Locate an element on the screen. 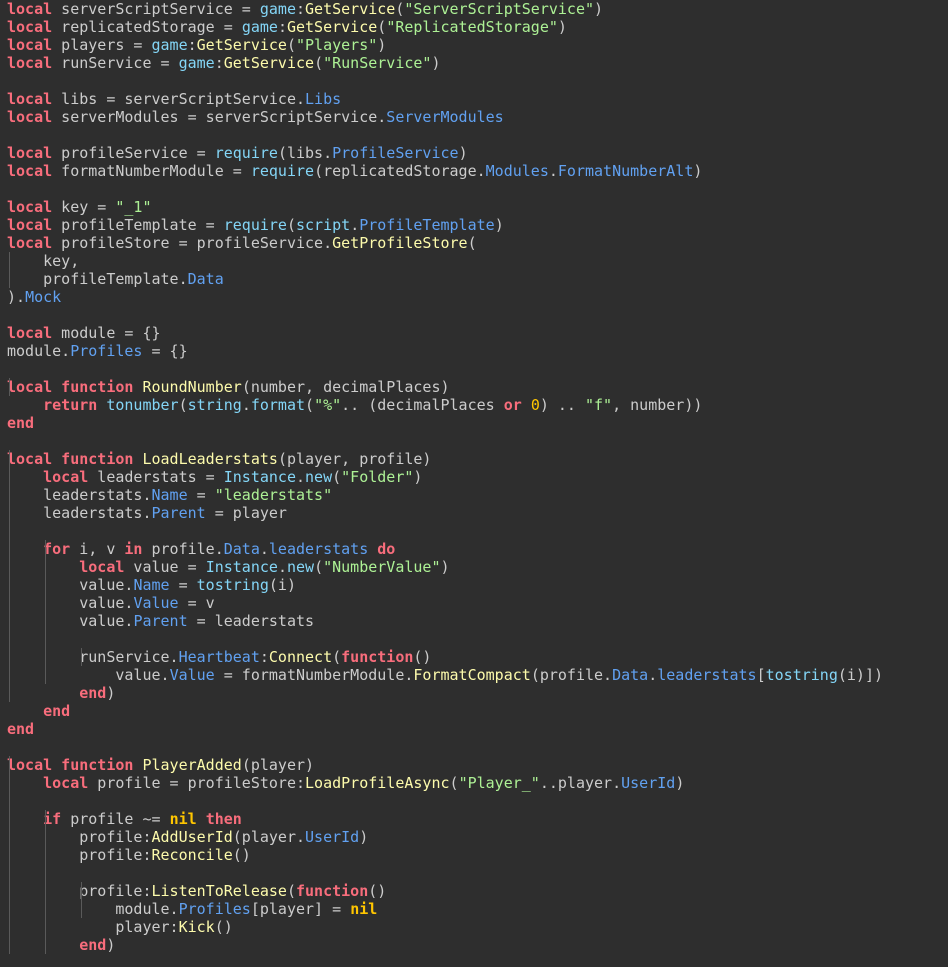 The height and width of the screenshot is (967, 948). builtin-token: string is located at coordinates (214, 405).